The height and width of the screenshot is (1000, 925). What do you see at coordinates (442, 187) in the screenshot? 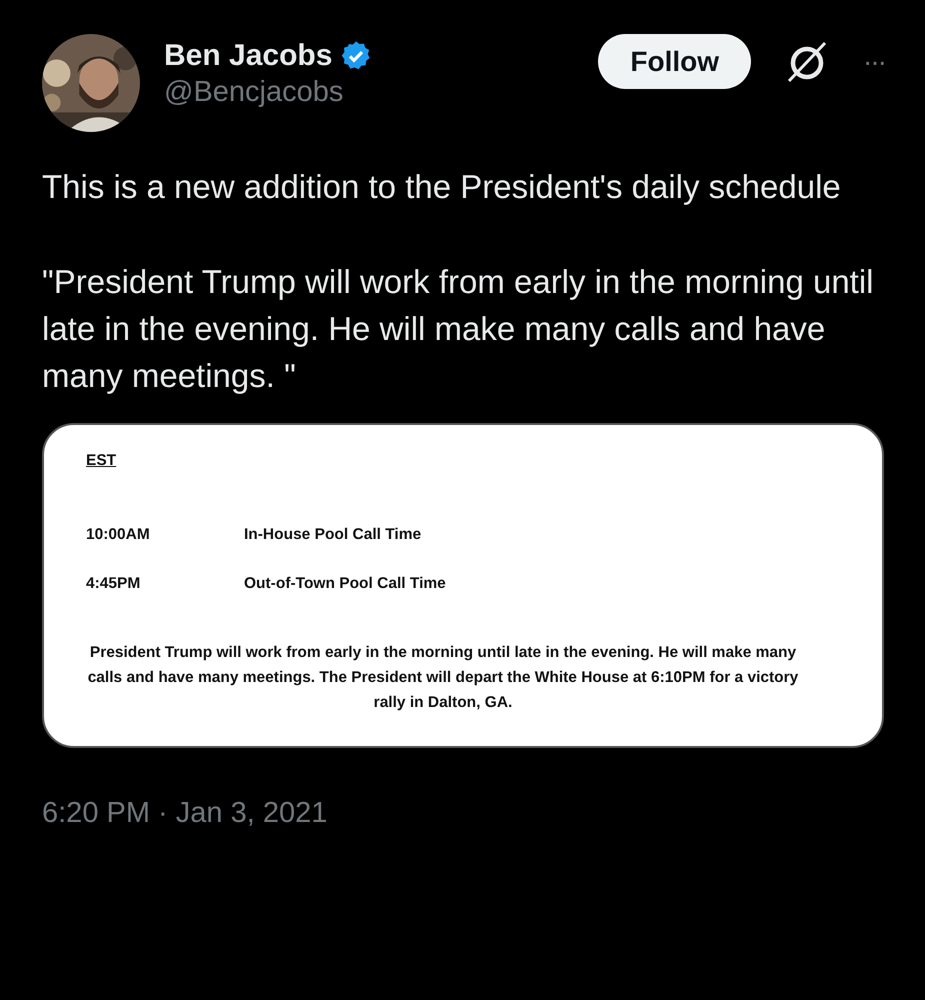
I see `post-text: This is a new addition to the President's daily schedule` at bounding box center [442, 187].